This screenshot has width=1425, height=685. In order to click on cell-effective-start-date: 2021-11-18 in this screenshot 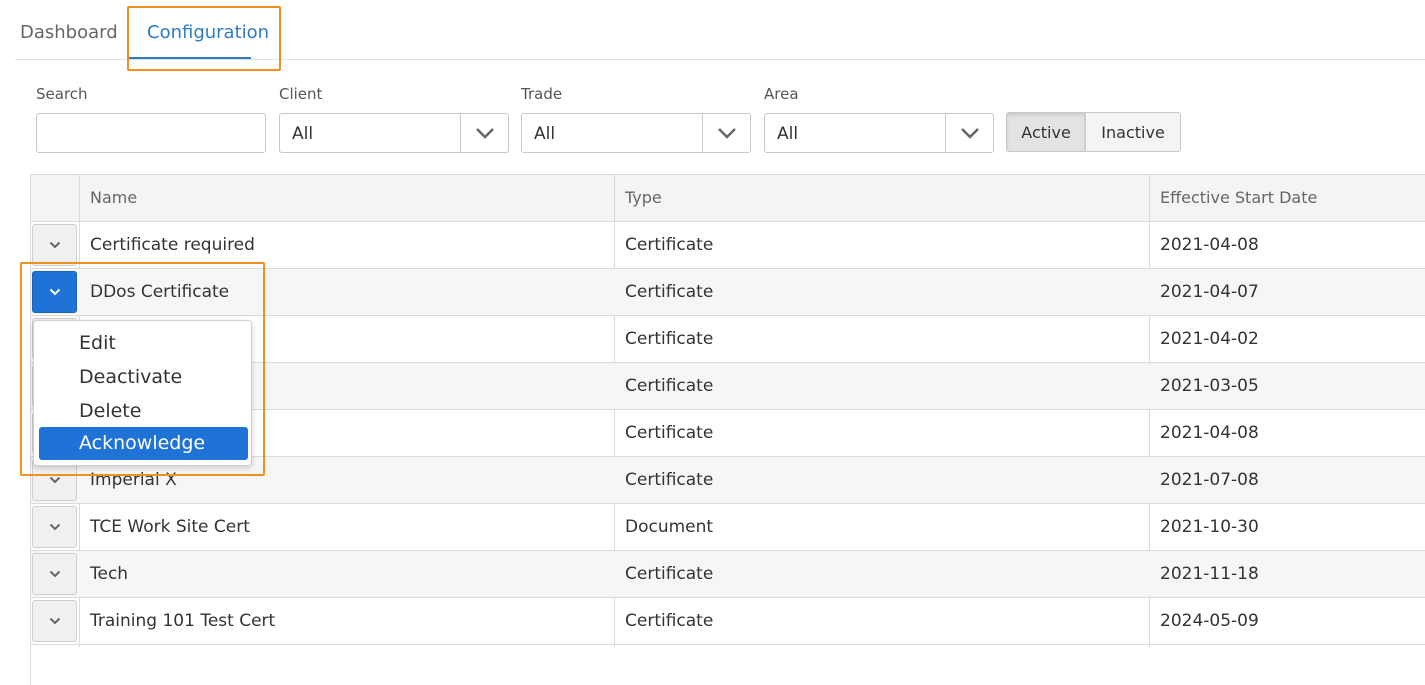, I will do `click(1209, 574)`.